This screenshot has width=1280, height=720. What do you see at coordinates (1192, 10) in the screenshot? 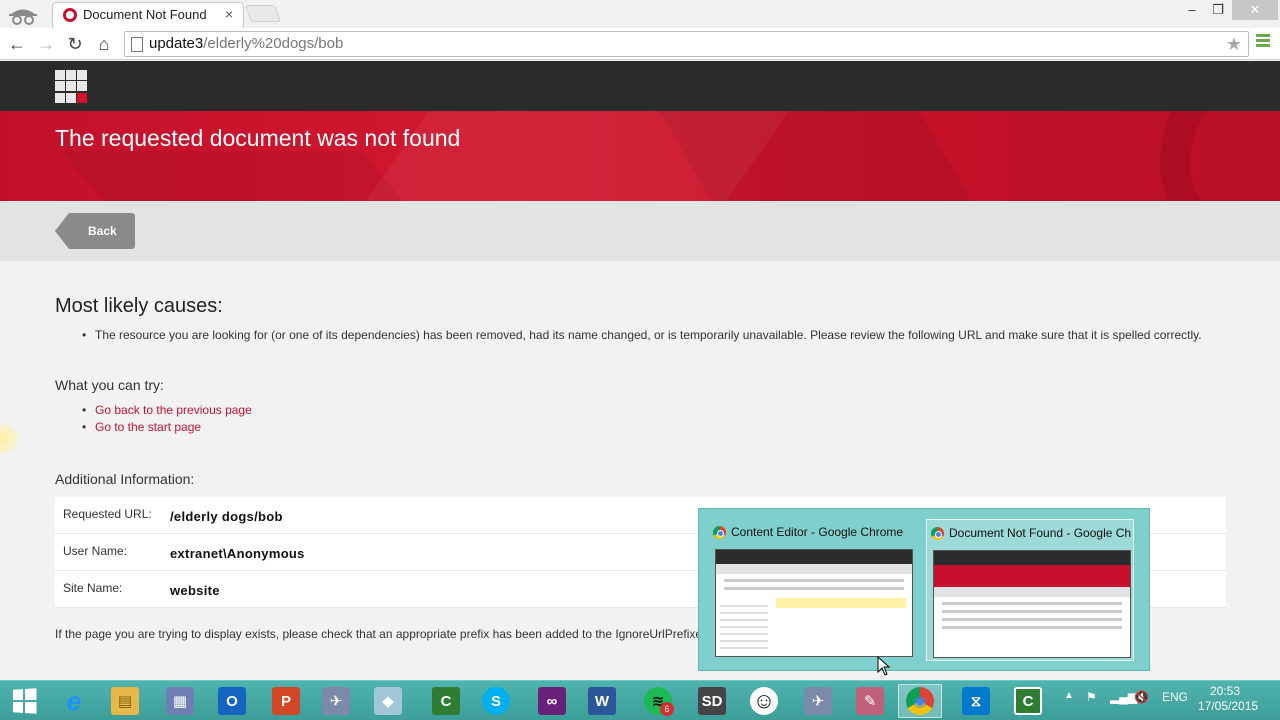
I see `minimize-button: –` at bounding box center [1192, 10].